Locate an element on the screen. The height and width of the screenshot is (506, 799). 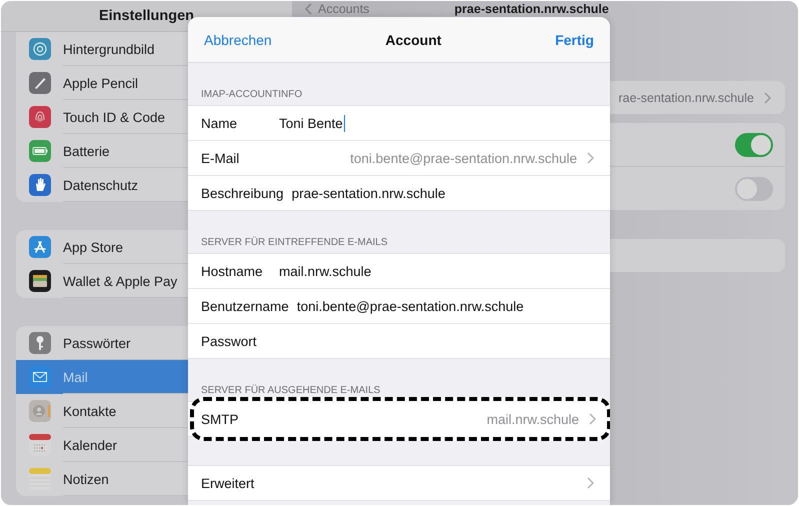
settings-row: Erweitert is located at coordinates (399, 483).